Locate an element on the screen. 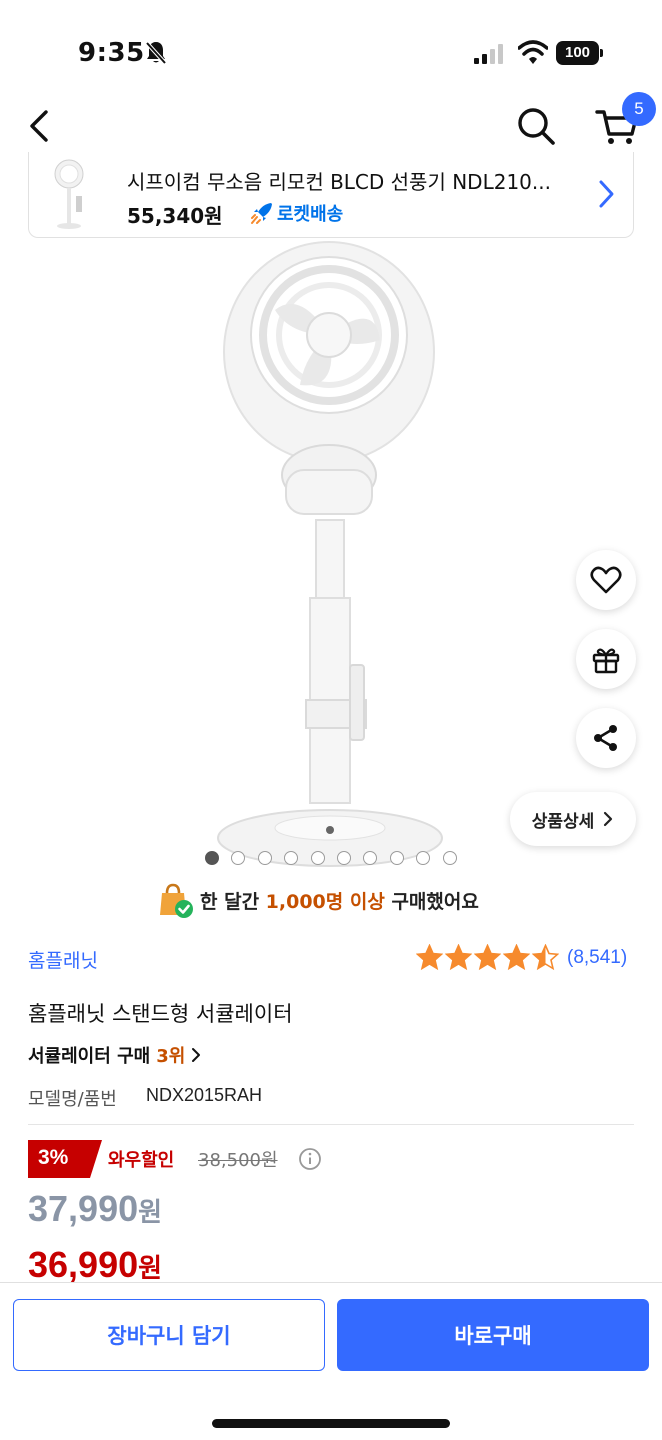 This screenshot has width=662, height=1440. product-thumbnail is located at coordinates (69, 194).